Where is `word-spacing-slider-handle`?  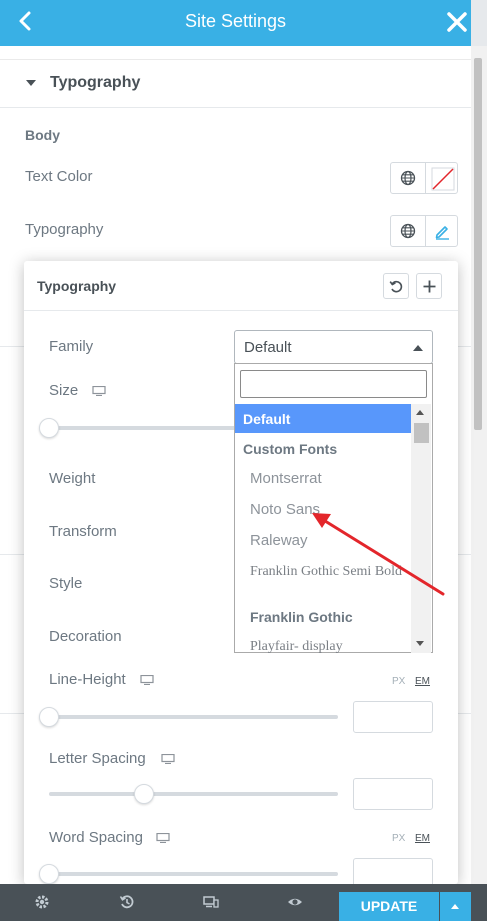
word-spacing-slider-handle is located at coordinates (49, 874).